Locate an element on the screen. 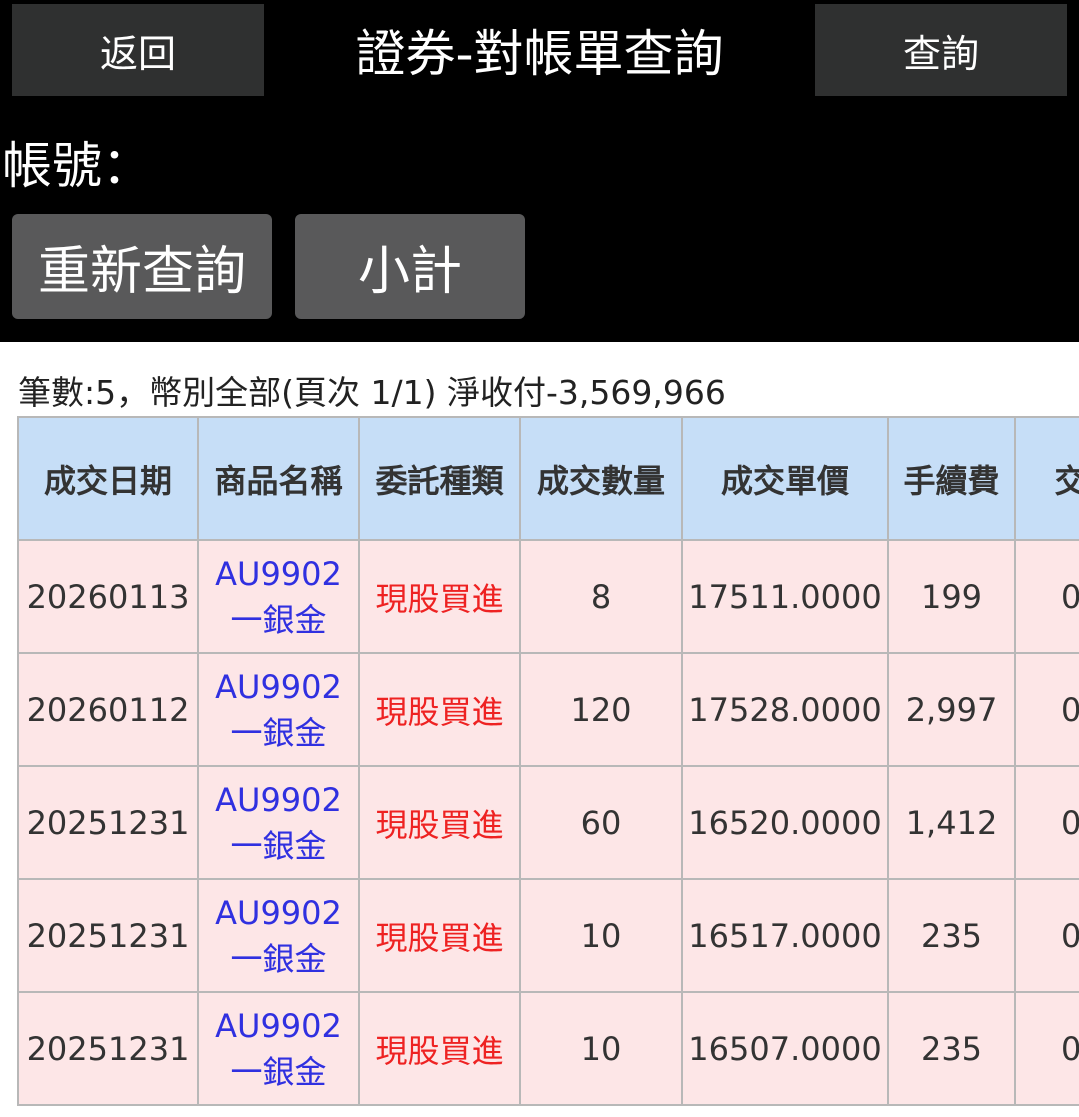 This screenshot has width=1079, height=1117. summary-line: 筆數:5，幣別全部(頁次 1/1) 淨收付-3,569,966 is located at coordinates (372, 392).